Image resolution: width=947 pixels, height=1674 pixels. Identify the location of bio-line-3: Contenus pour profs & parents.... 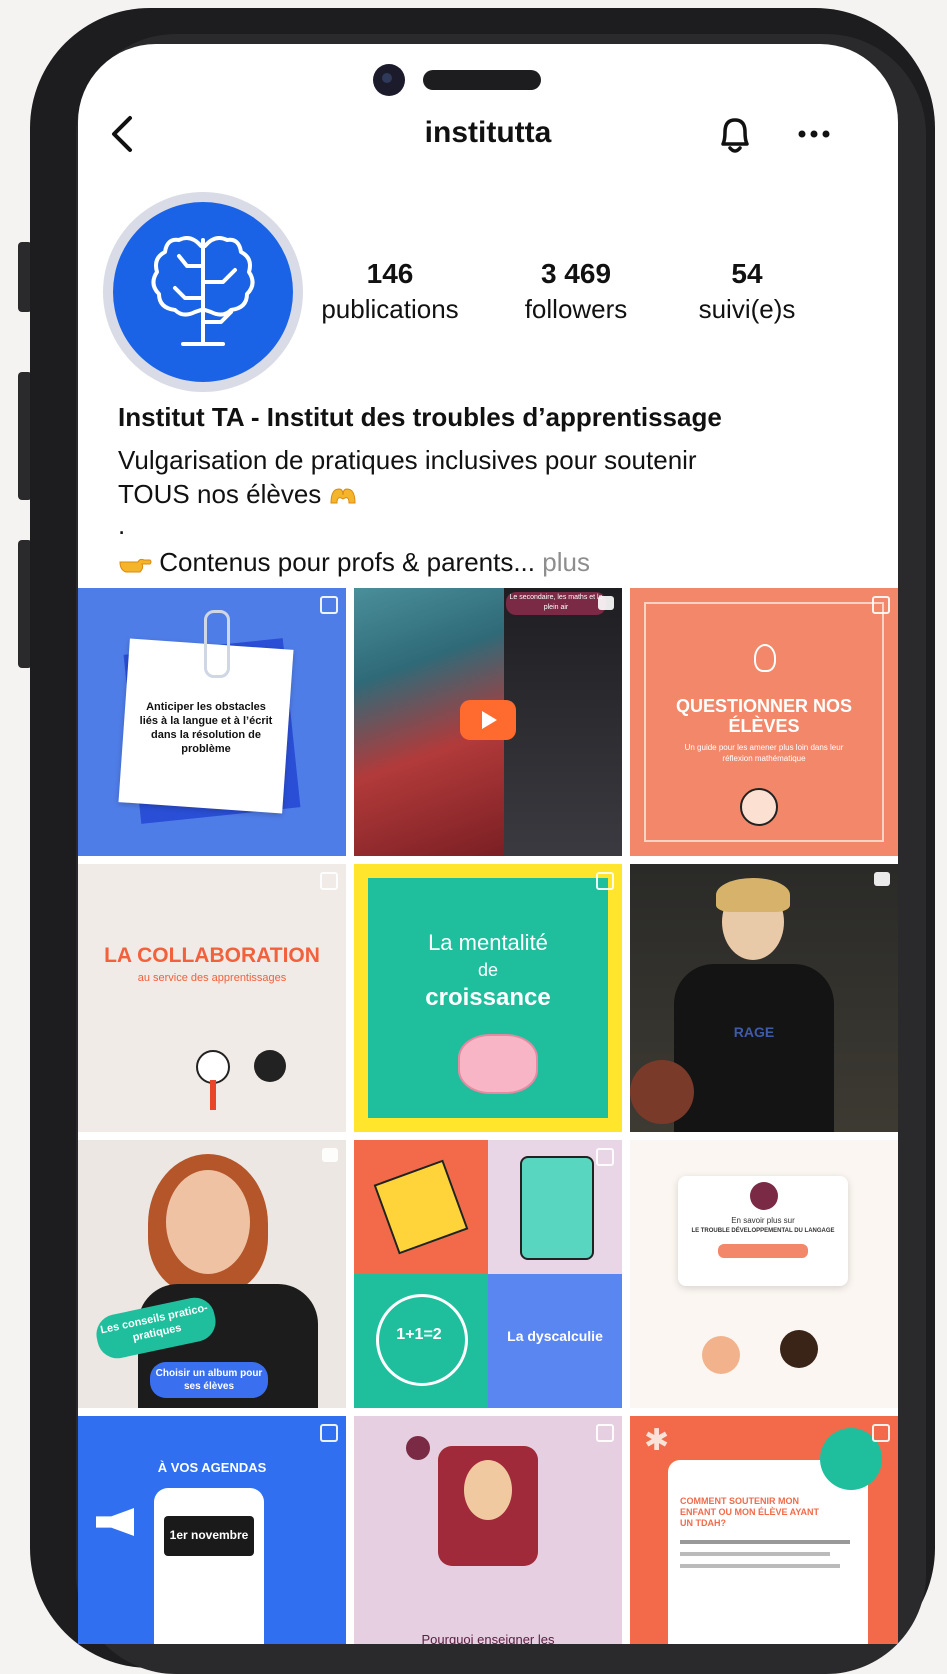
(347, 562).